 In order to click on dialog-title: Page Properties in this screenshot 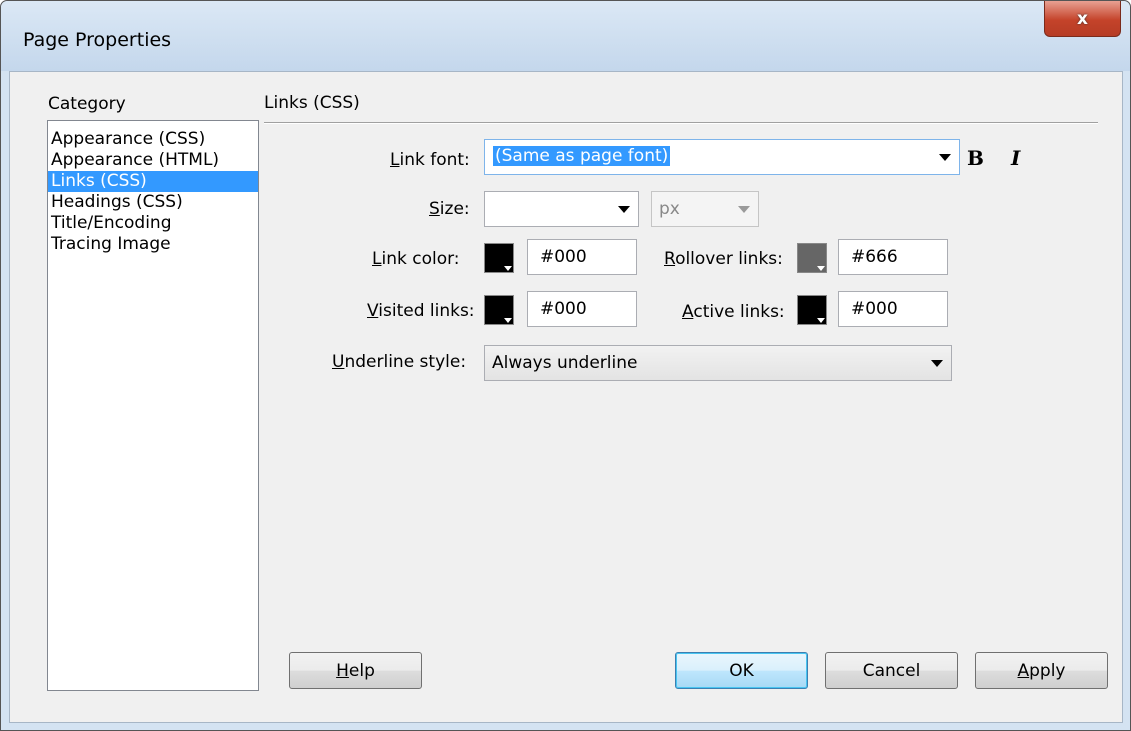, I will do `click(97, 40)`.